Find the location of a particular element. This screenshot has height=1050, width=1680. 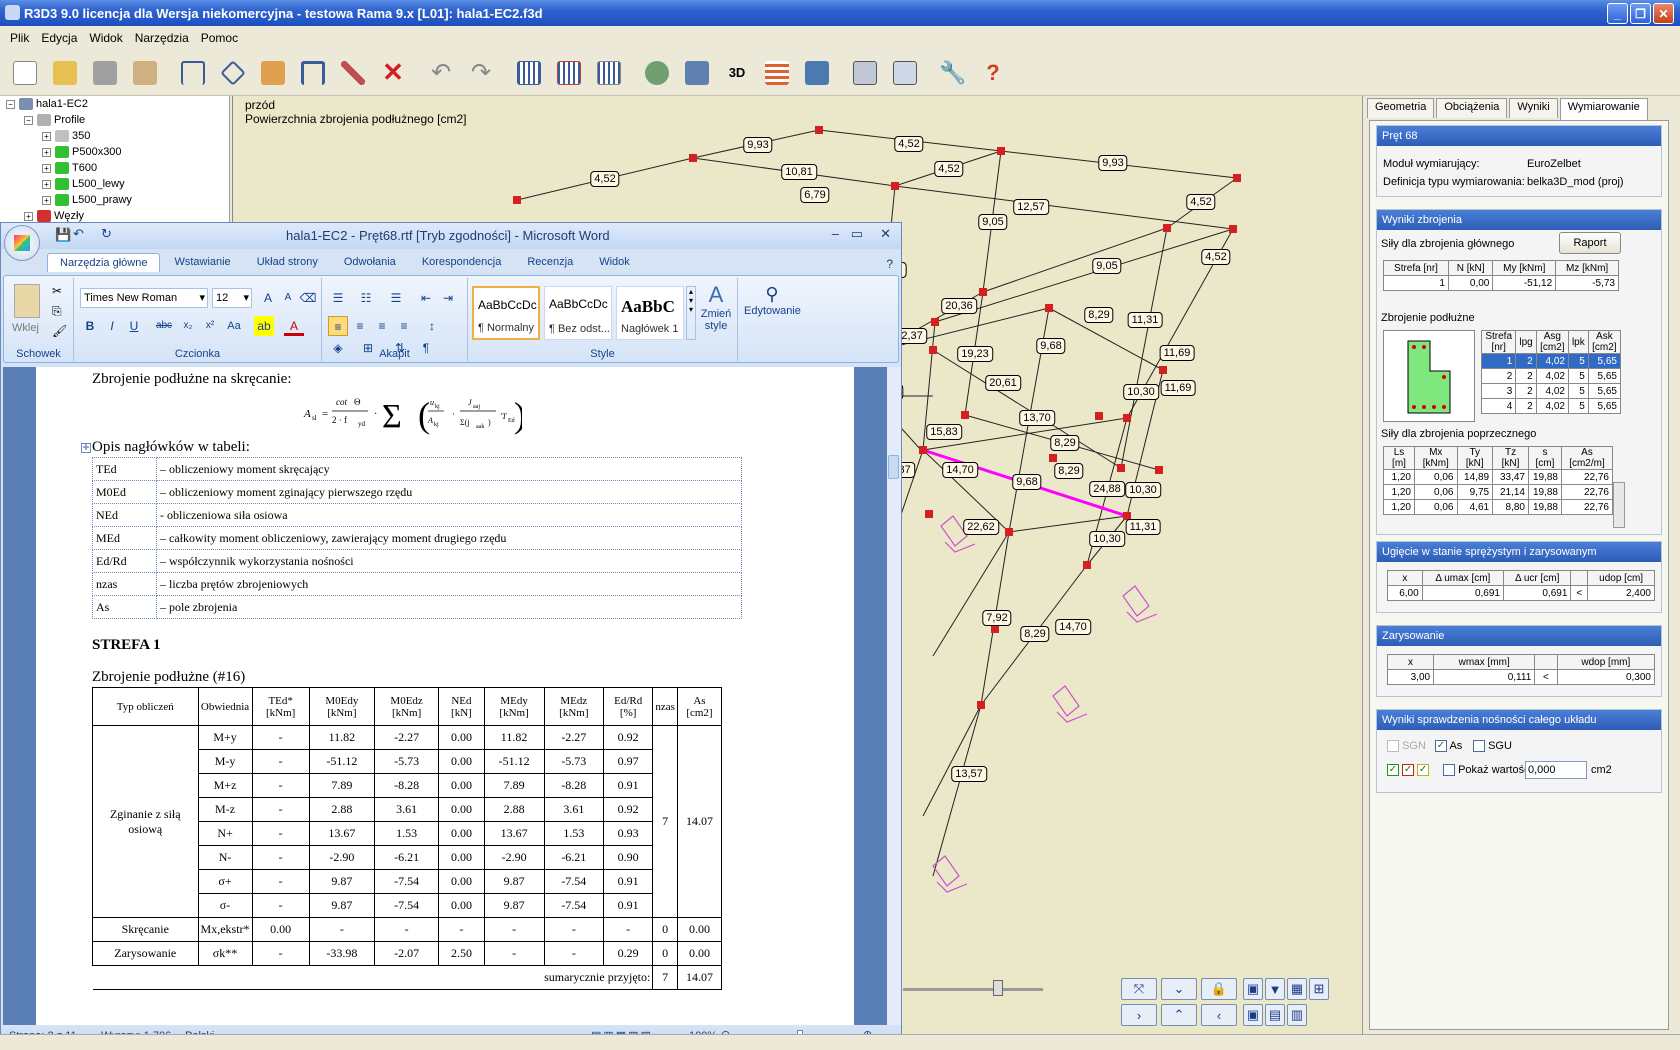

view-left-button: ‹ is located at coordinates (1219, 1015).